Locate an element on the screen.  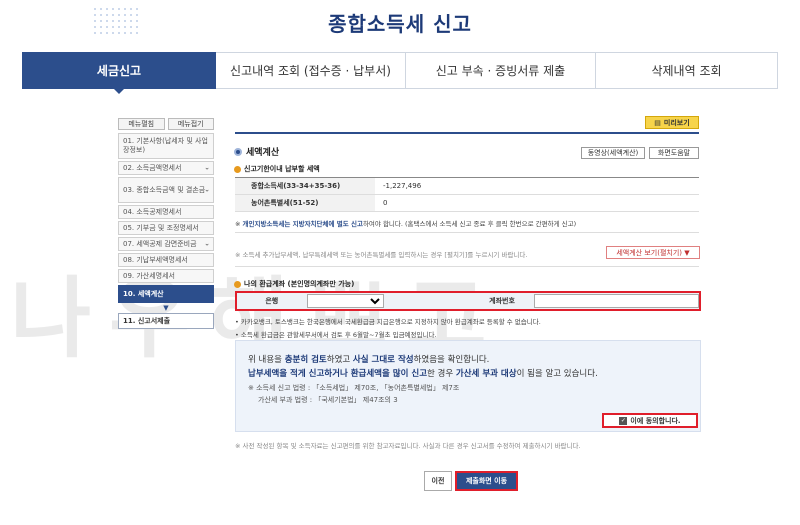
sidebar-item-deduction: 04. 소득공제명세서 is located at coordinates (166, 212).